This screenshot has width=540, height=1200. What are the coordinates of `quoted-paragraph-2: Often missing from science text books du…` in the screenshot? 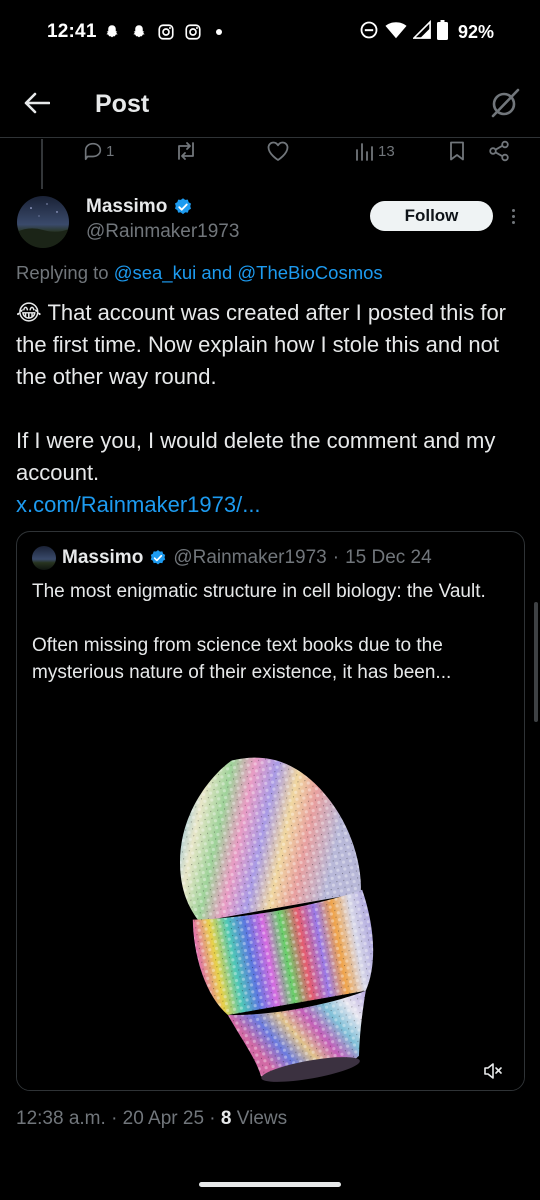 It's located at (242, 659).